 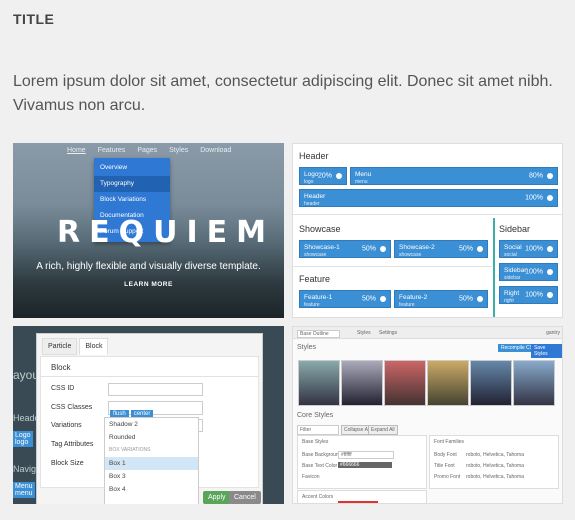 What do you see at coordinates (67, 463) in the screenshot?
I see `block-size-label: Block Size` at bounding box center [67, 463].